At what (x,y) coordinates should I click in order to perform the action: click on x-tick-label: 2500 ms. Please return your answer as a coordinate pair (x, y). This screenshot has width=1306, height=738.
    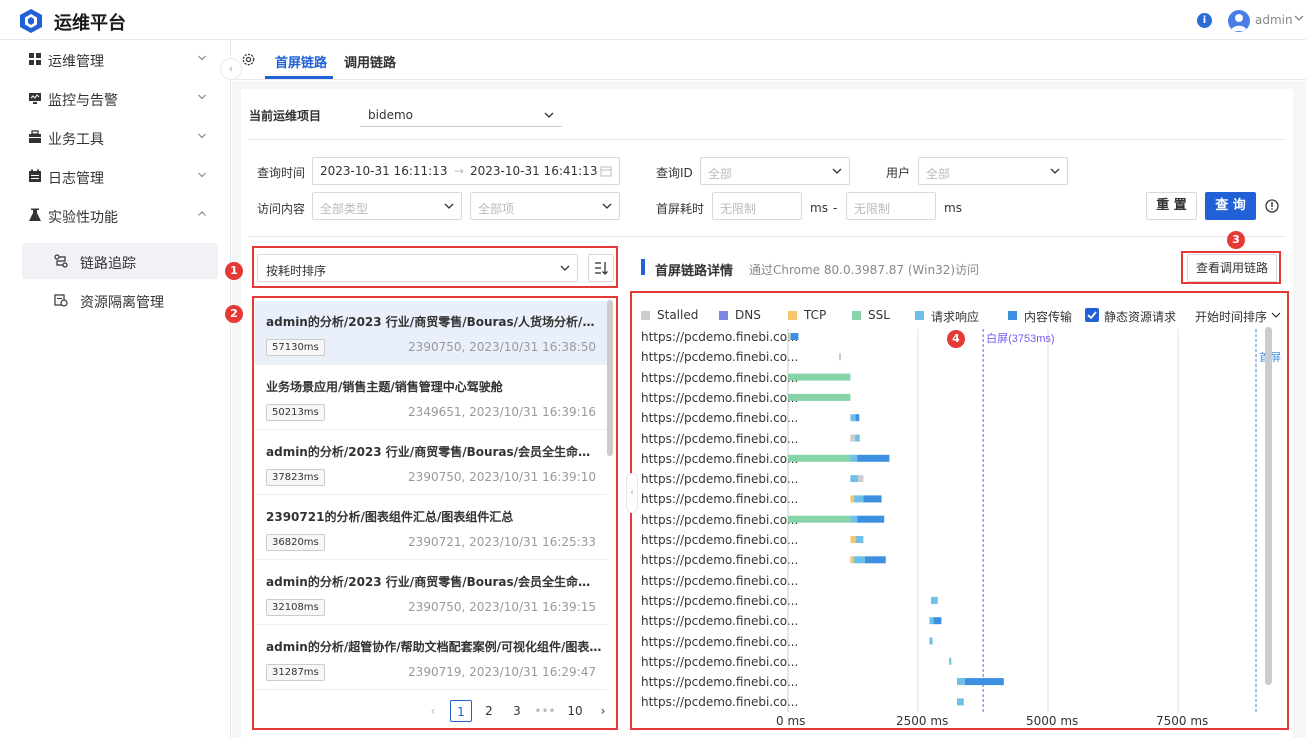
    Looking at the image, I should click on (922, 721).